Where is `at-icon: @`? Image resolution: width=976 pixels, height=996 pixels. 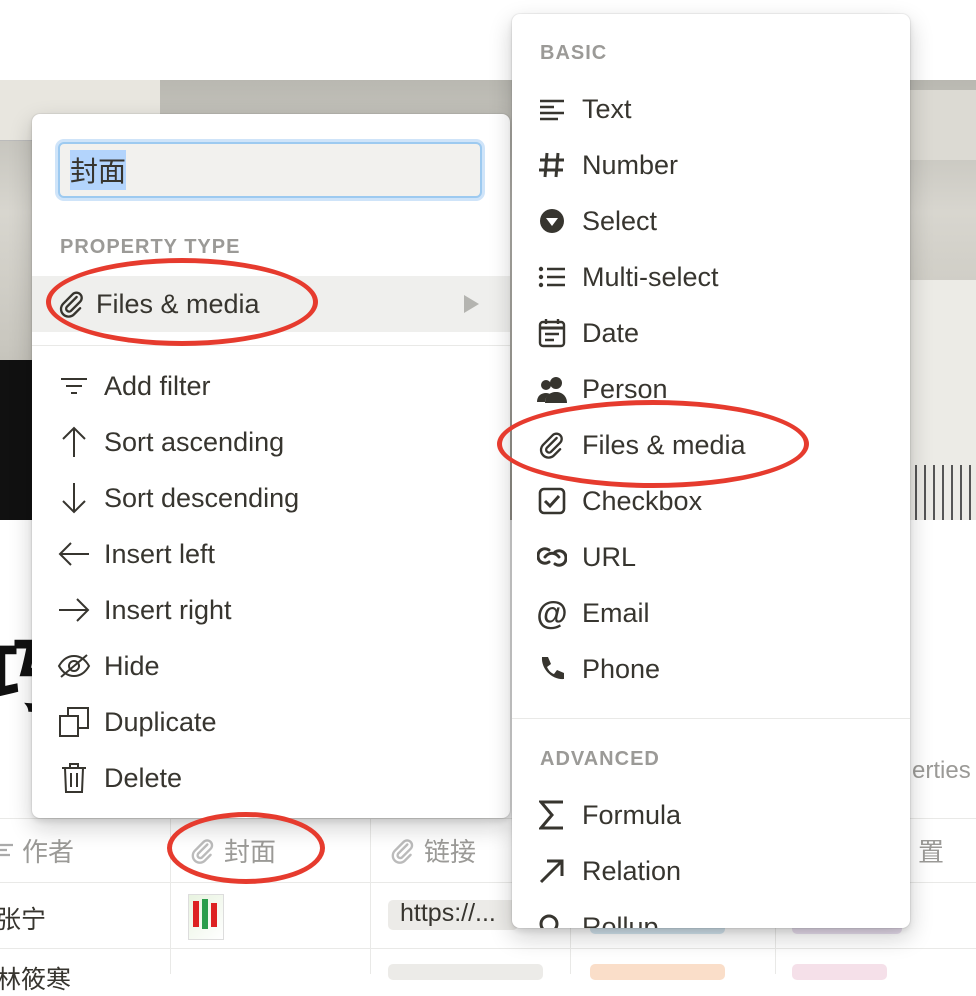
at-icon: @ is located at coordinates (552, 613).